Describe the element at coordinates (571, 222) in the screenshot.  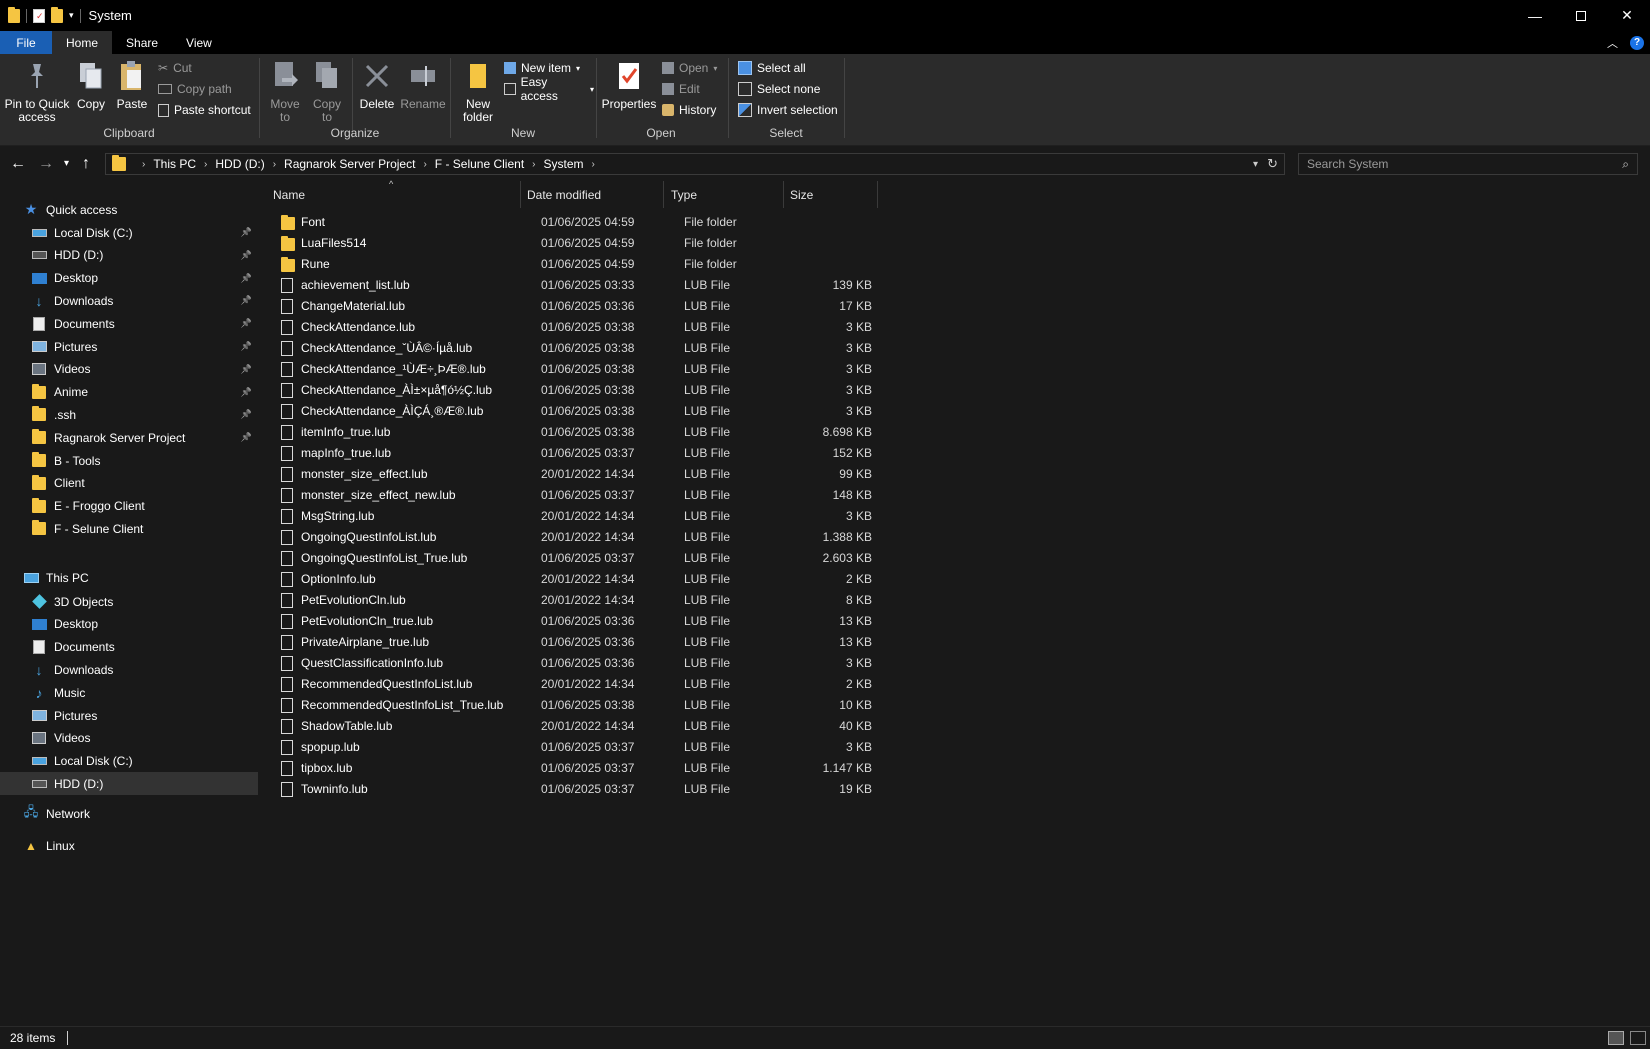
I see `file-row: Font 01/06/2025 04:59 File folder` at that location.